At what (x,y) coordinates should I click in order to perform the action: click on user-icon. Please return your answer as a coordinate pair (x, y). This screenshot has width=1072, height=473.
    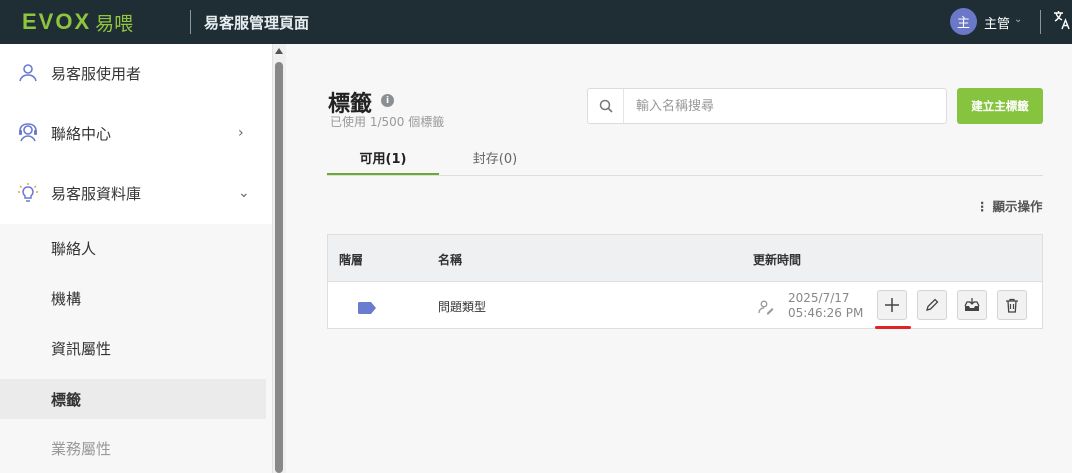
    Looking at the image, I should click on (28, 73).